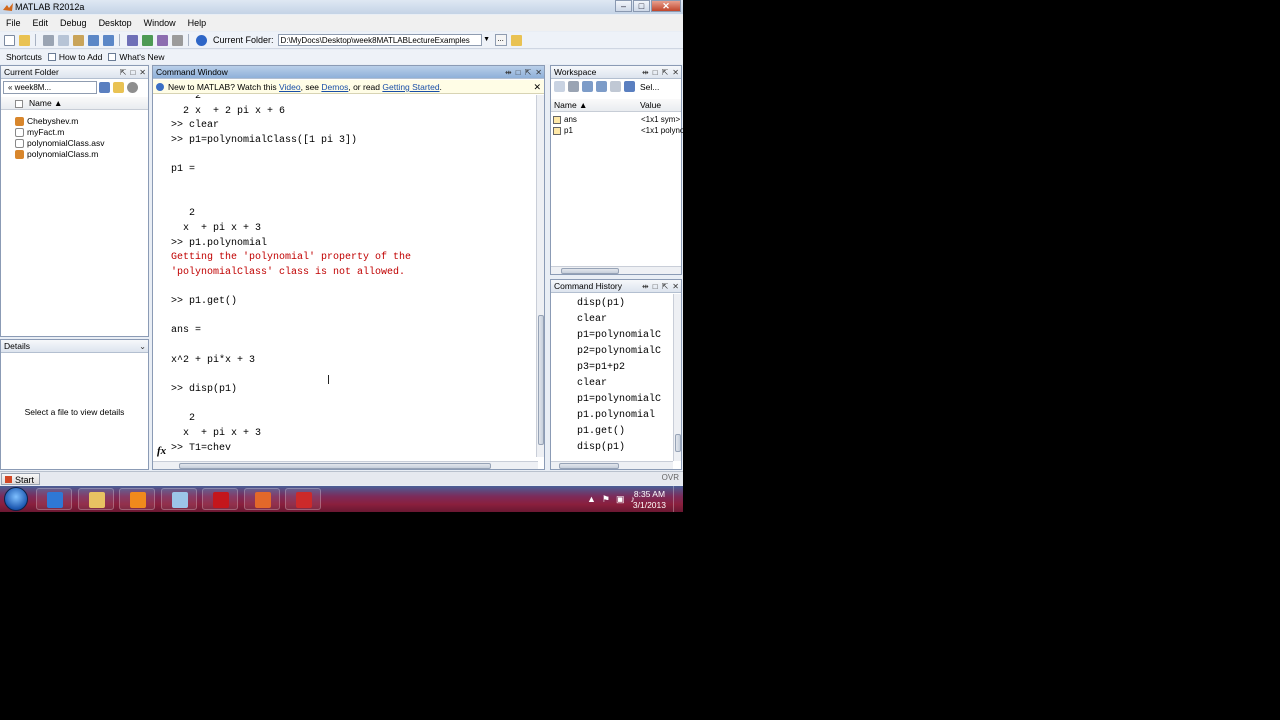  What do you see at coordinates (629, 86) in the screenshot?
I see `plot-selector-icon` at bounding box center [629, 86].